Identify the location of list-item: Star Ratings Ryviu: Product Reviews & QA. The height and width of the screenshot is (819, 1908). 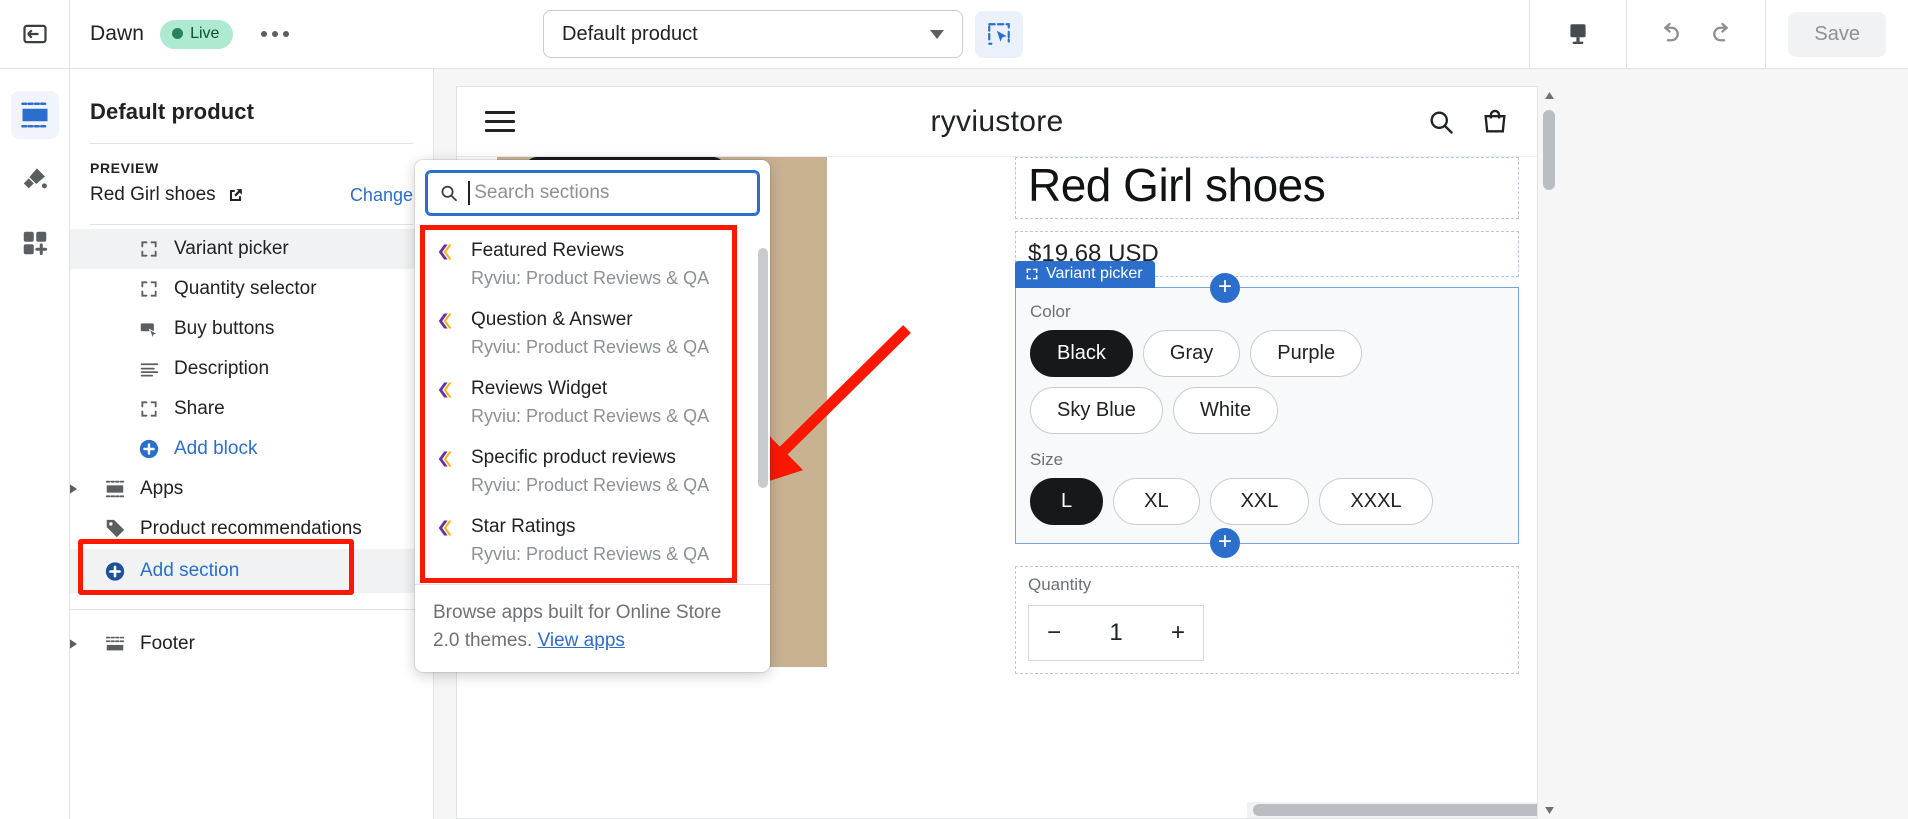
(592, 540).